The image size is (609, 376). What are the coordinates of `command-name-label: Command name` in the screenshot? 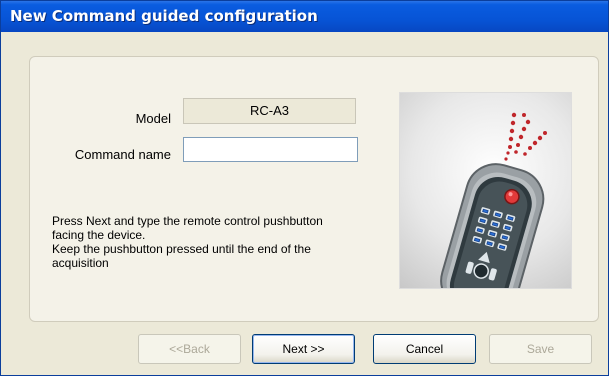 It's located at (122, 154).